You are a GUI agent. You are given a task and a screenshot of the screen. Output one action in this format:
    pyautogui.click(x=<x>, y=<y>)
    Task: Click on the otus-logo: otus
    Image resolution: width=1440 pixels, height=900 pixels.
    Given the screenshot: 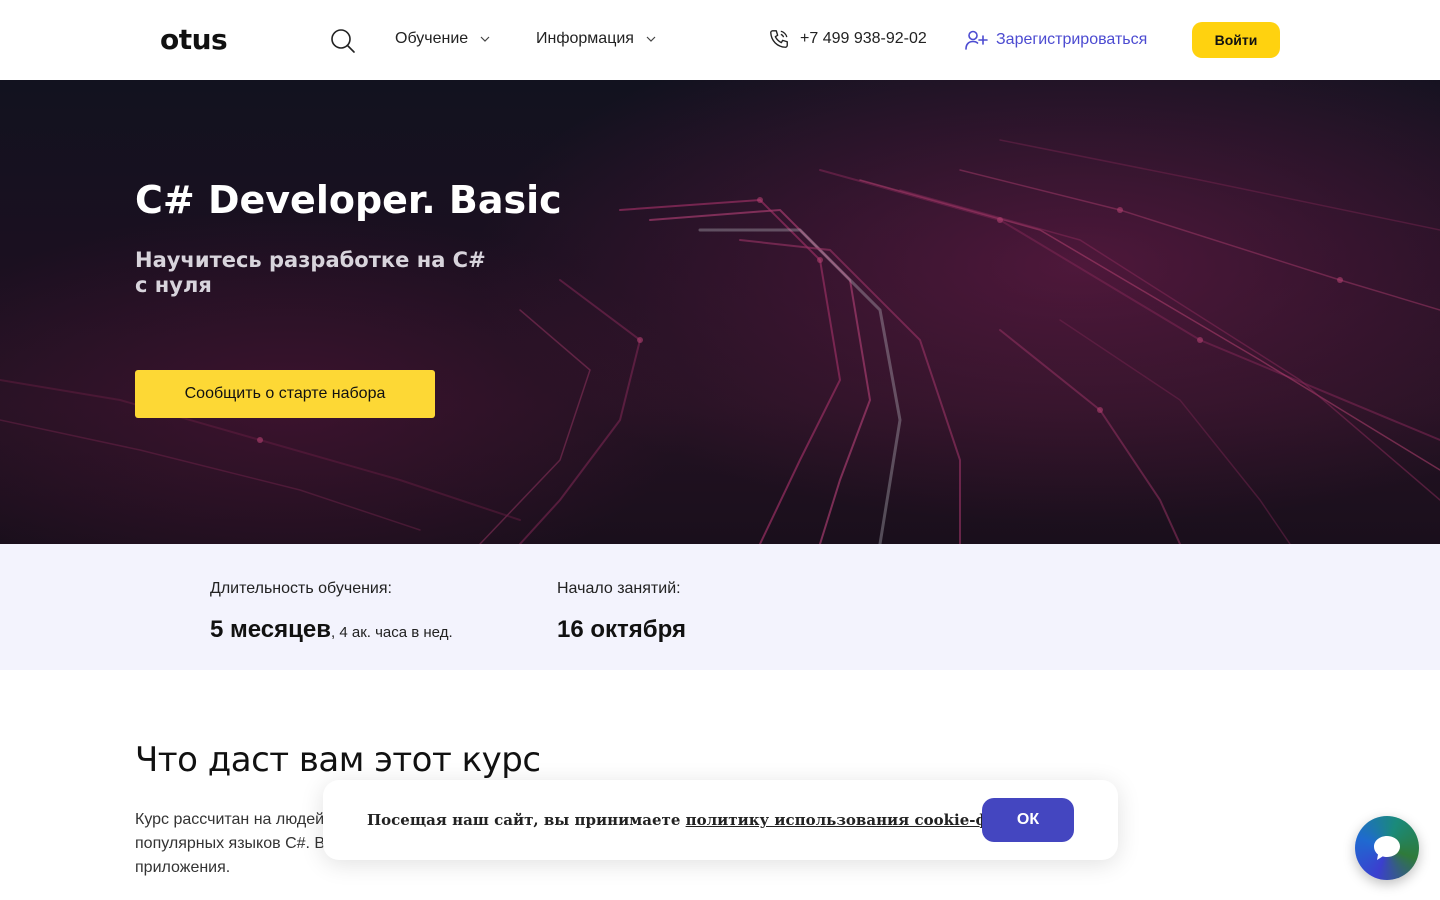 What is the action you would take?
    pyautogui.click(x=202, y=40)
    